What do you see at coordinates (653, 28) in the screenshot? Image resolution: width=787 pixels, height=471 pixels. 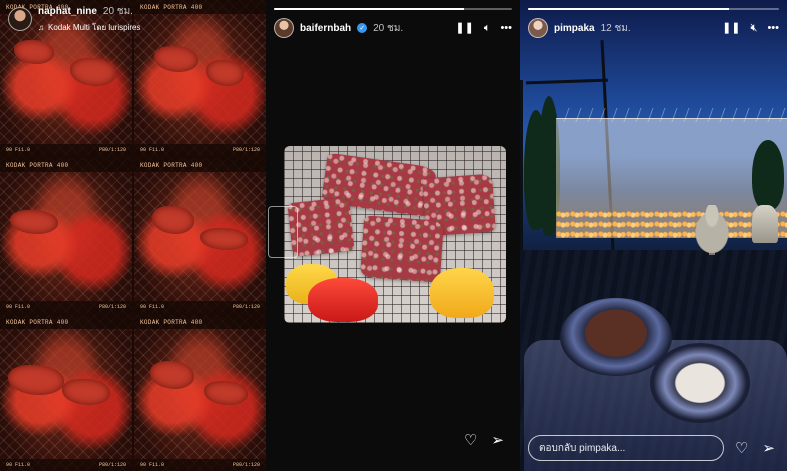 I see `story-header: pimpaka 12 ชม. ❚❚ 🔇︎ •••` at bounding box center [653, 28].